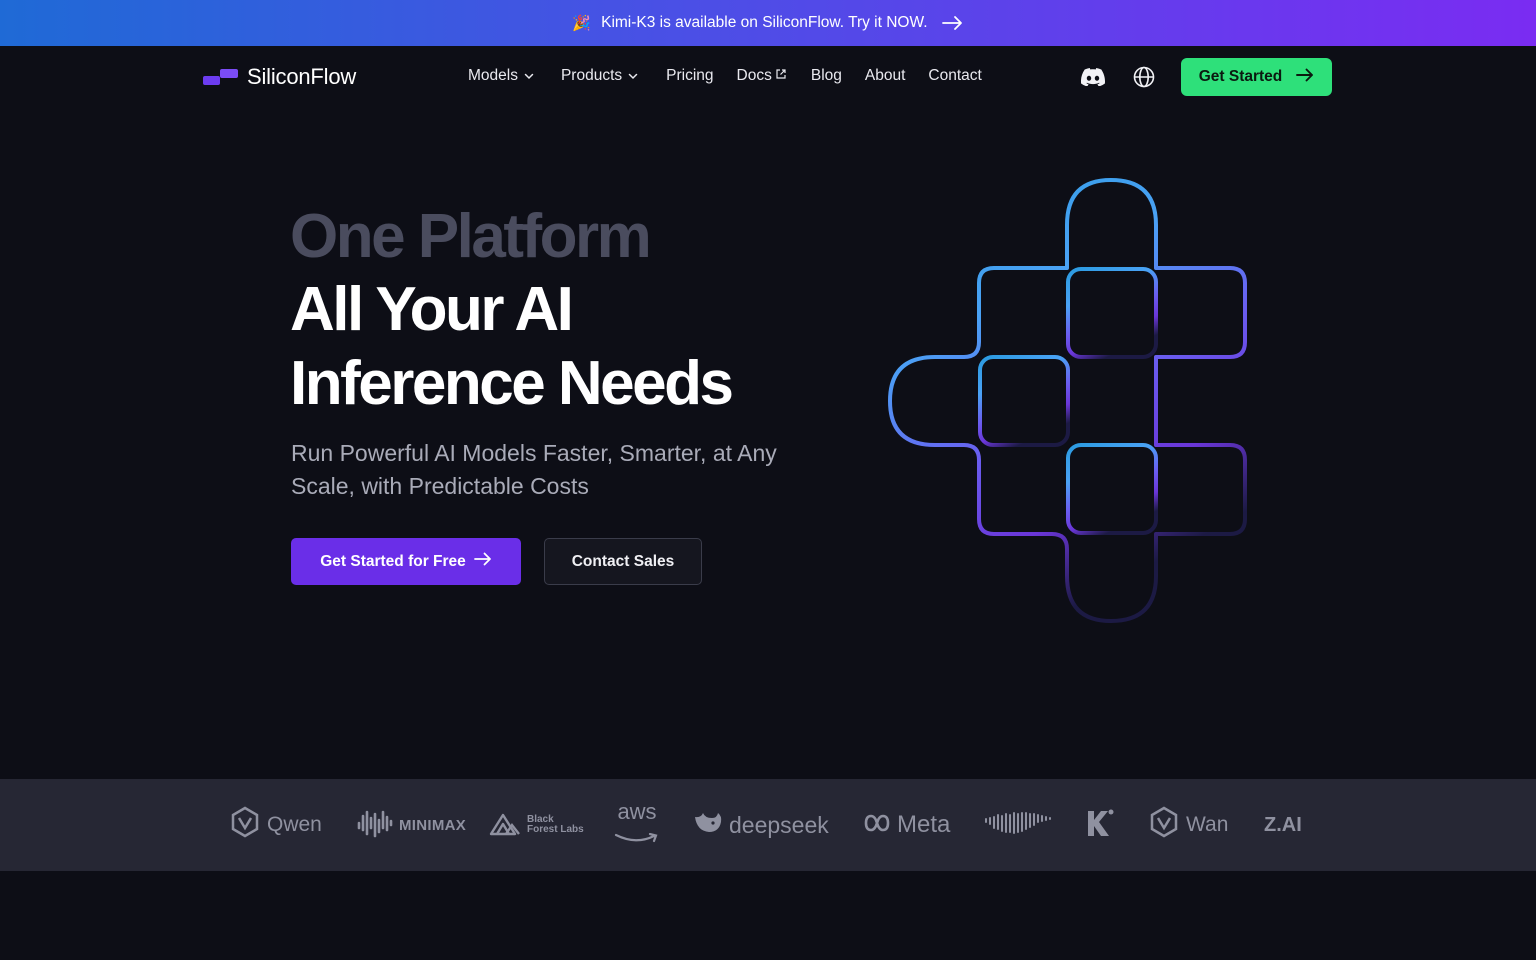  I want to click on minimax-wave-icon, so click(375, 825).